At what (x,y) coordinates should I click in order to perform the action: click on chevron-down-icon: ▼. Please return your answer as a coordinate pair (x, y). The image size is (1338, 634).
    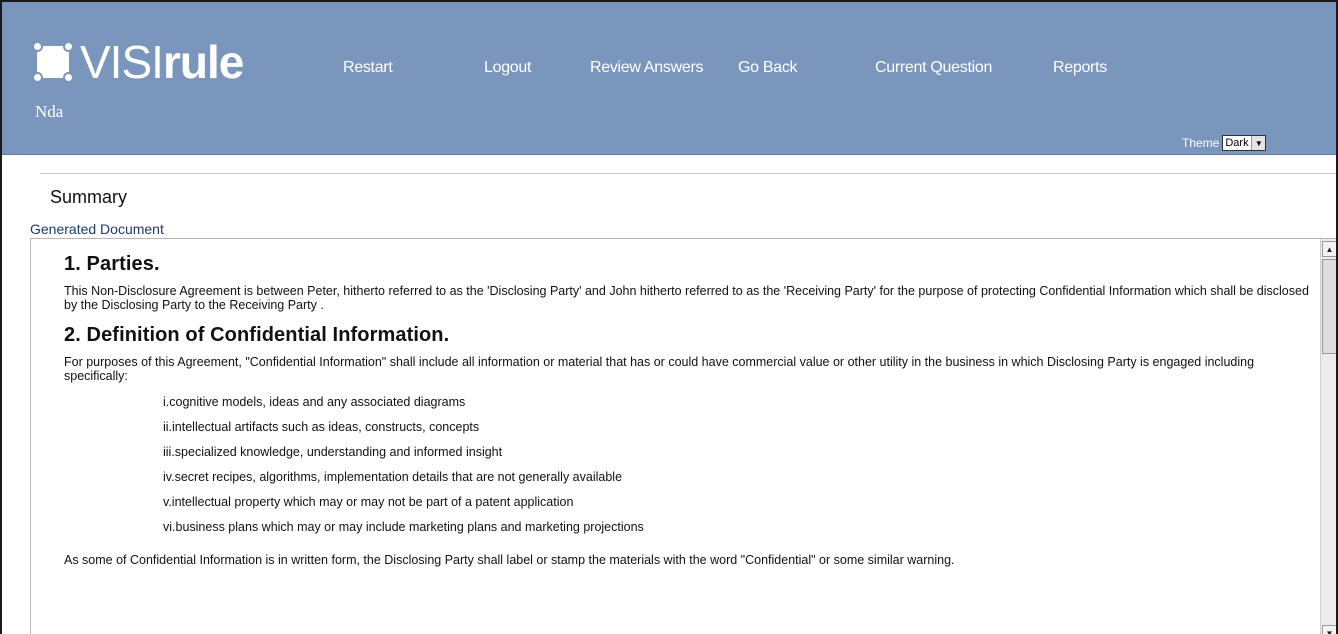
    Looking at the image, I should click on (1258, 143).